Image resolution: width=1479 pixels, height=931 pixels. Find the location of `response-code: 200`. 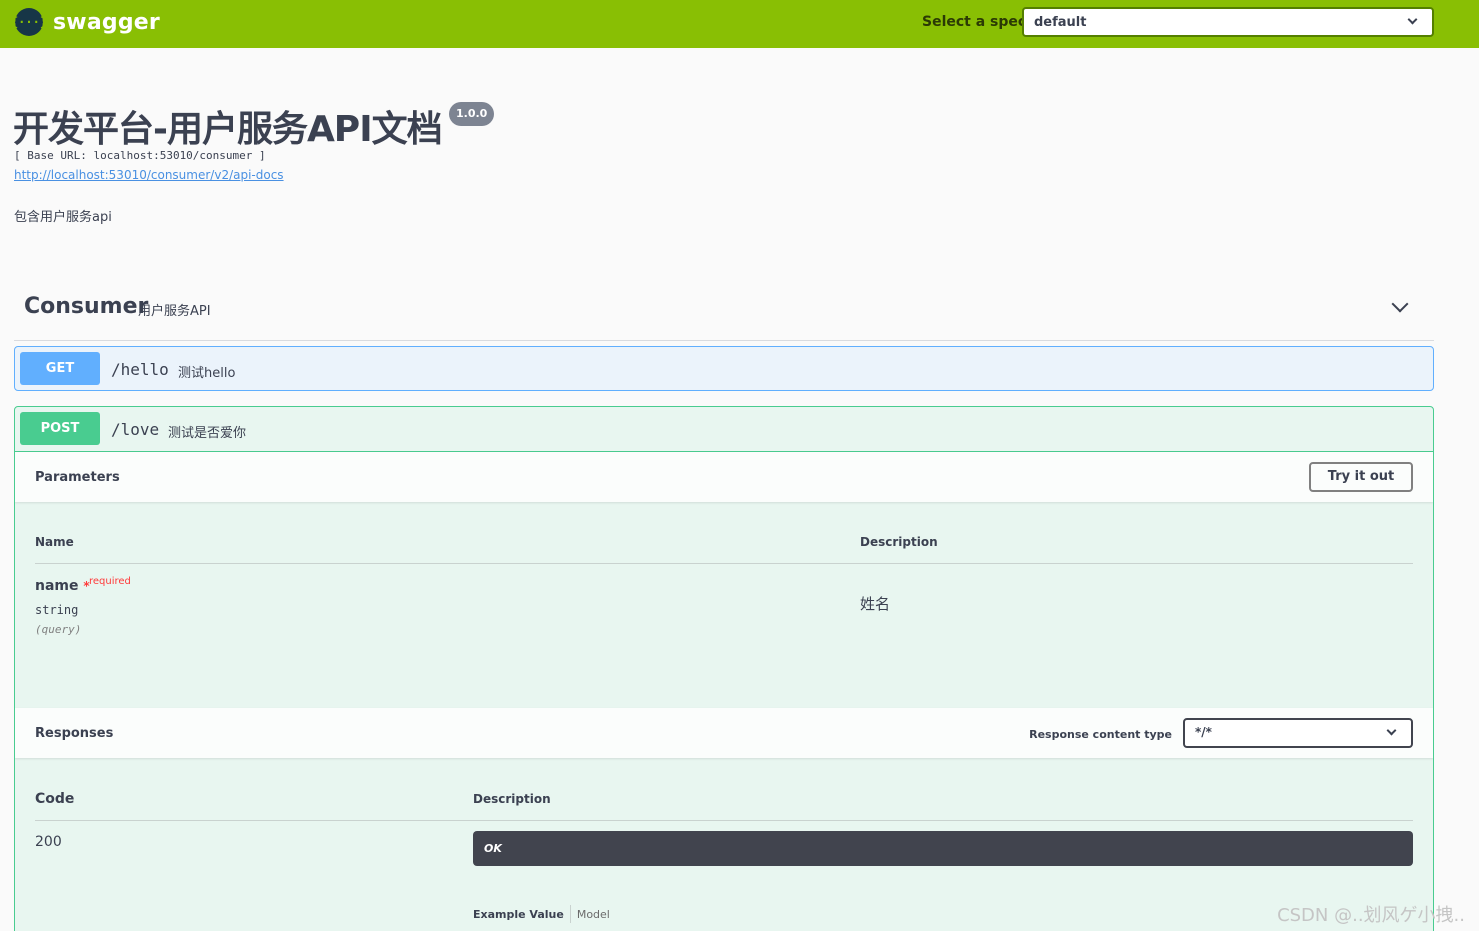

response-code: 200 is located at coordinates (48, 842).